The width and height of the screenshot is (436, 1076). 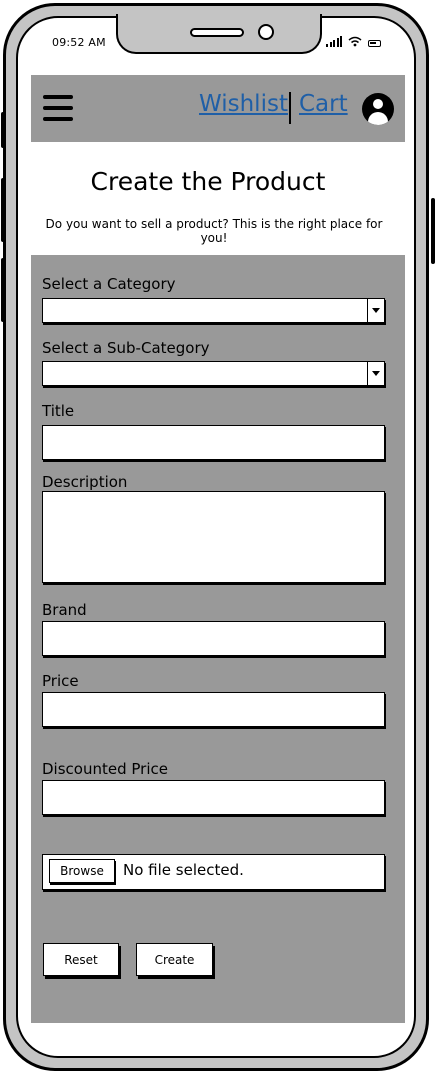 I want to click on category-label: Select a Category, so click(x=109, y=284).